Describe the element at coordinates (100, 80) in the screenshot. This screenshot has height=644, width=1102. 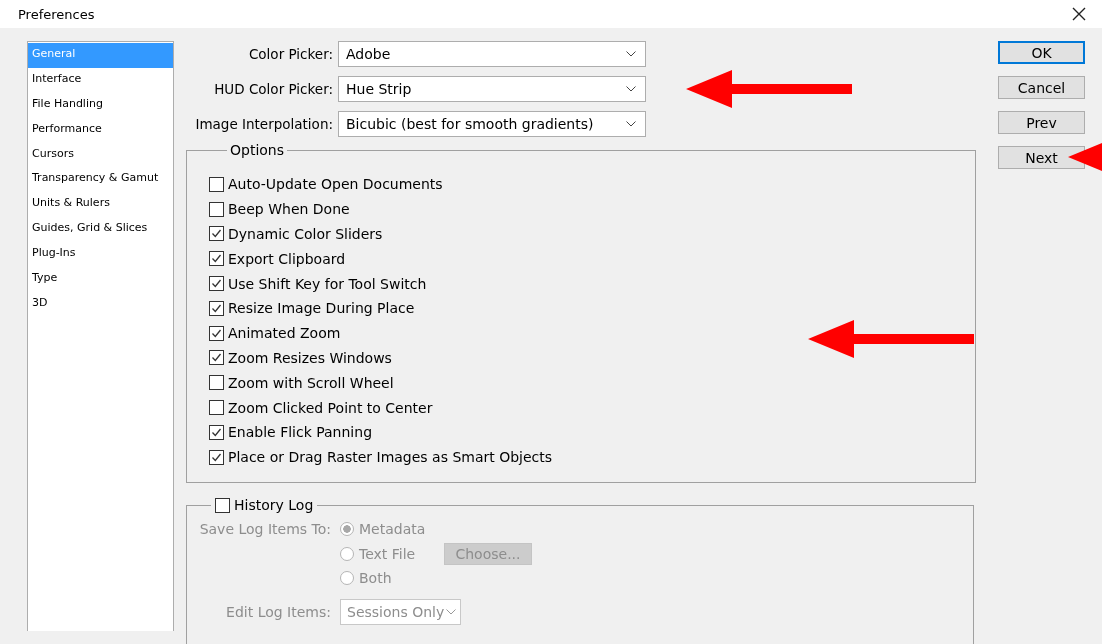
I see `category-item: Interface` at that location.